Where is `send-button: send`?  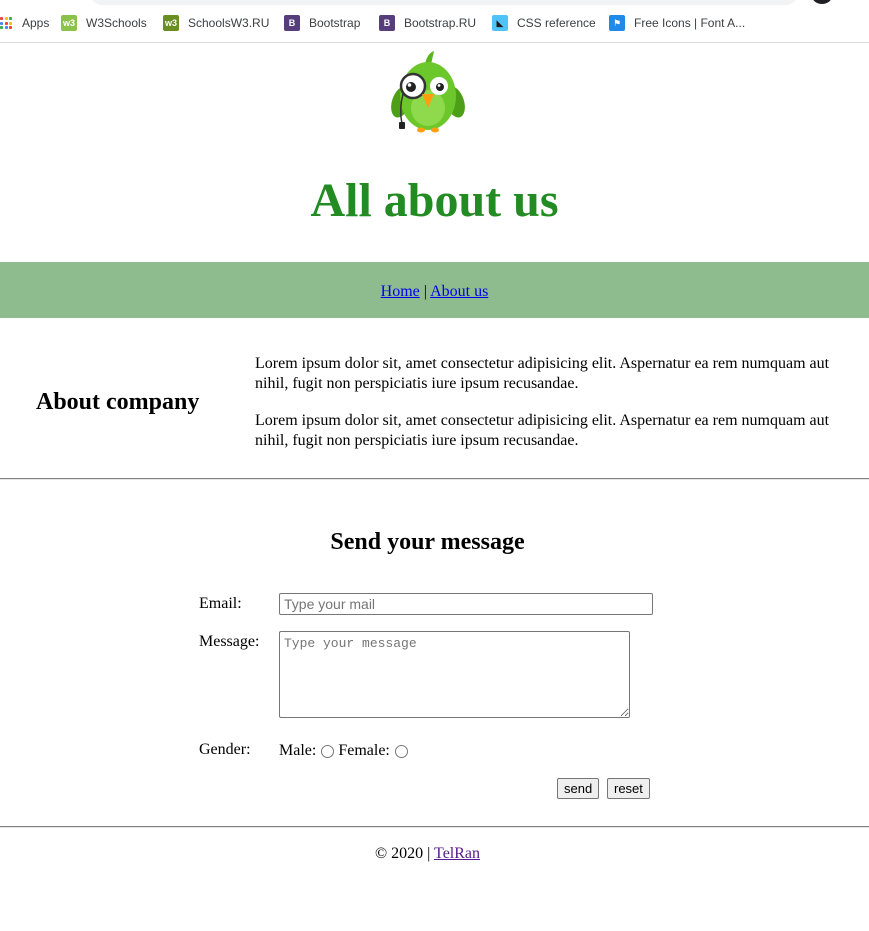
send-button: send is located at coordinates (578, 788).